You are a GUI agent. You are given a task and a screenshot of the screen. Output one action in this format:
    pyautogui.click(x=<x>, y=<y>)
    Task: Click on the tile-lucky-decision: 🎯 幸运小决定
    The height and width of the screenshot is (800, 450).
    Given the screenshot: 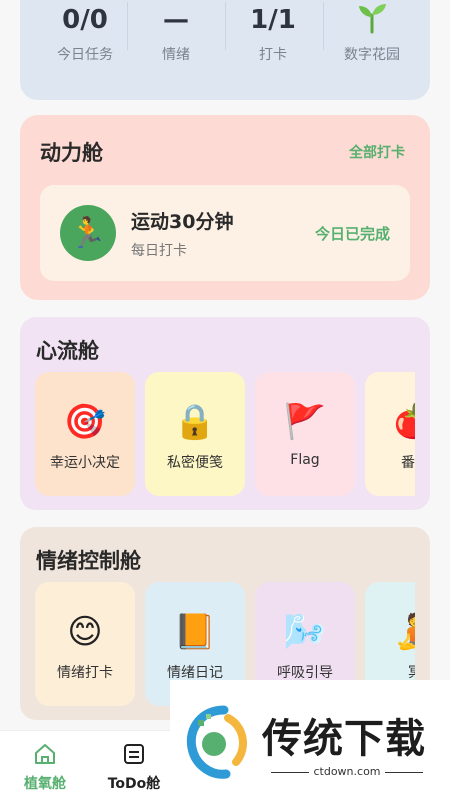 What is the action you would take?
    pyautogui.click(x=85, y=434)
    